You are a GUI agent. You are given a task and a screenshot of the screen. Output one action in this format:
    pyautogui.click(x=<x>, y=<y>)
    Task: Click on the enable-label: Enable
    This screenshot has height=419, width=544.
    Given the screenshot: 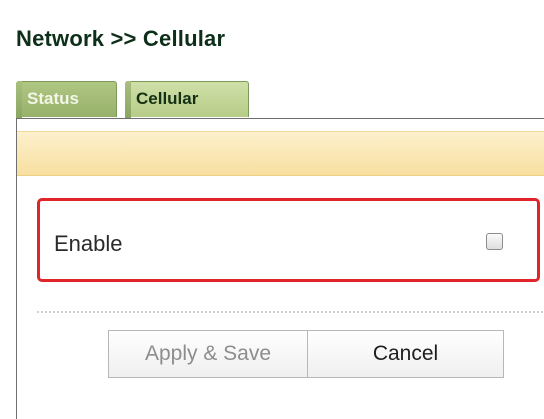 What is the action you would take?
    pyautogui.click(x=88, y=243)
    